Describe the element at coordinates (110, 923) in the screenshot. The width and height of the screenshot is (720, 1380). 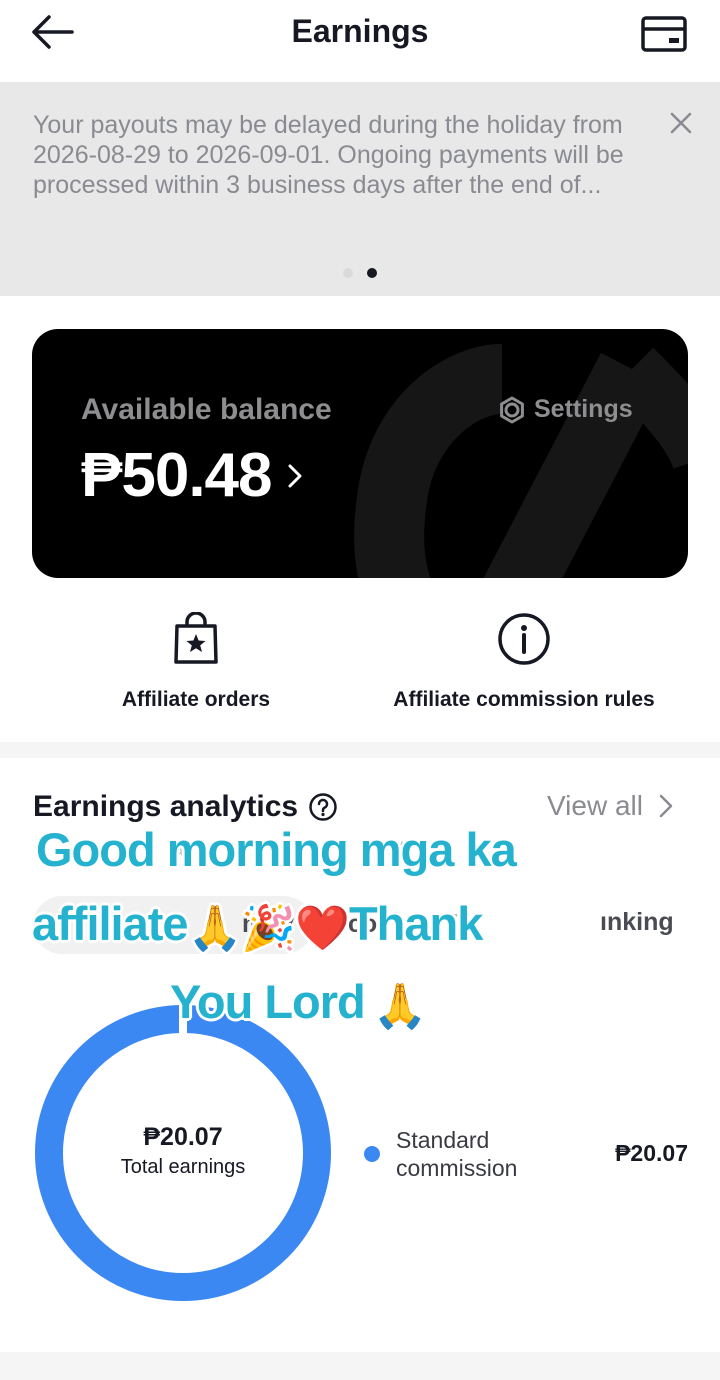
I see `overlay-text: affiliate` at that location.